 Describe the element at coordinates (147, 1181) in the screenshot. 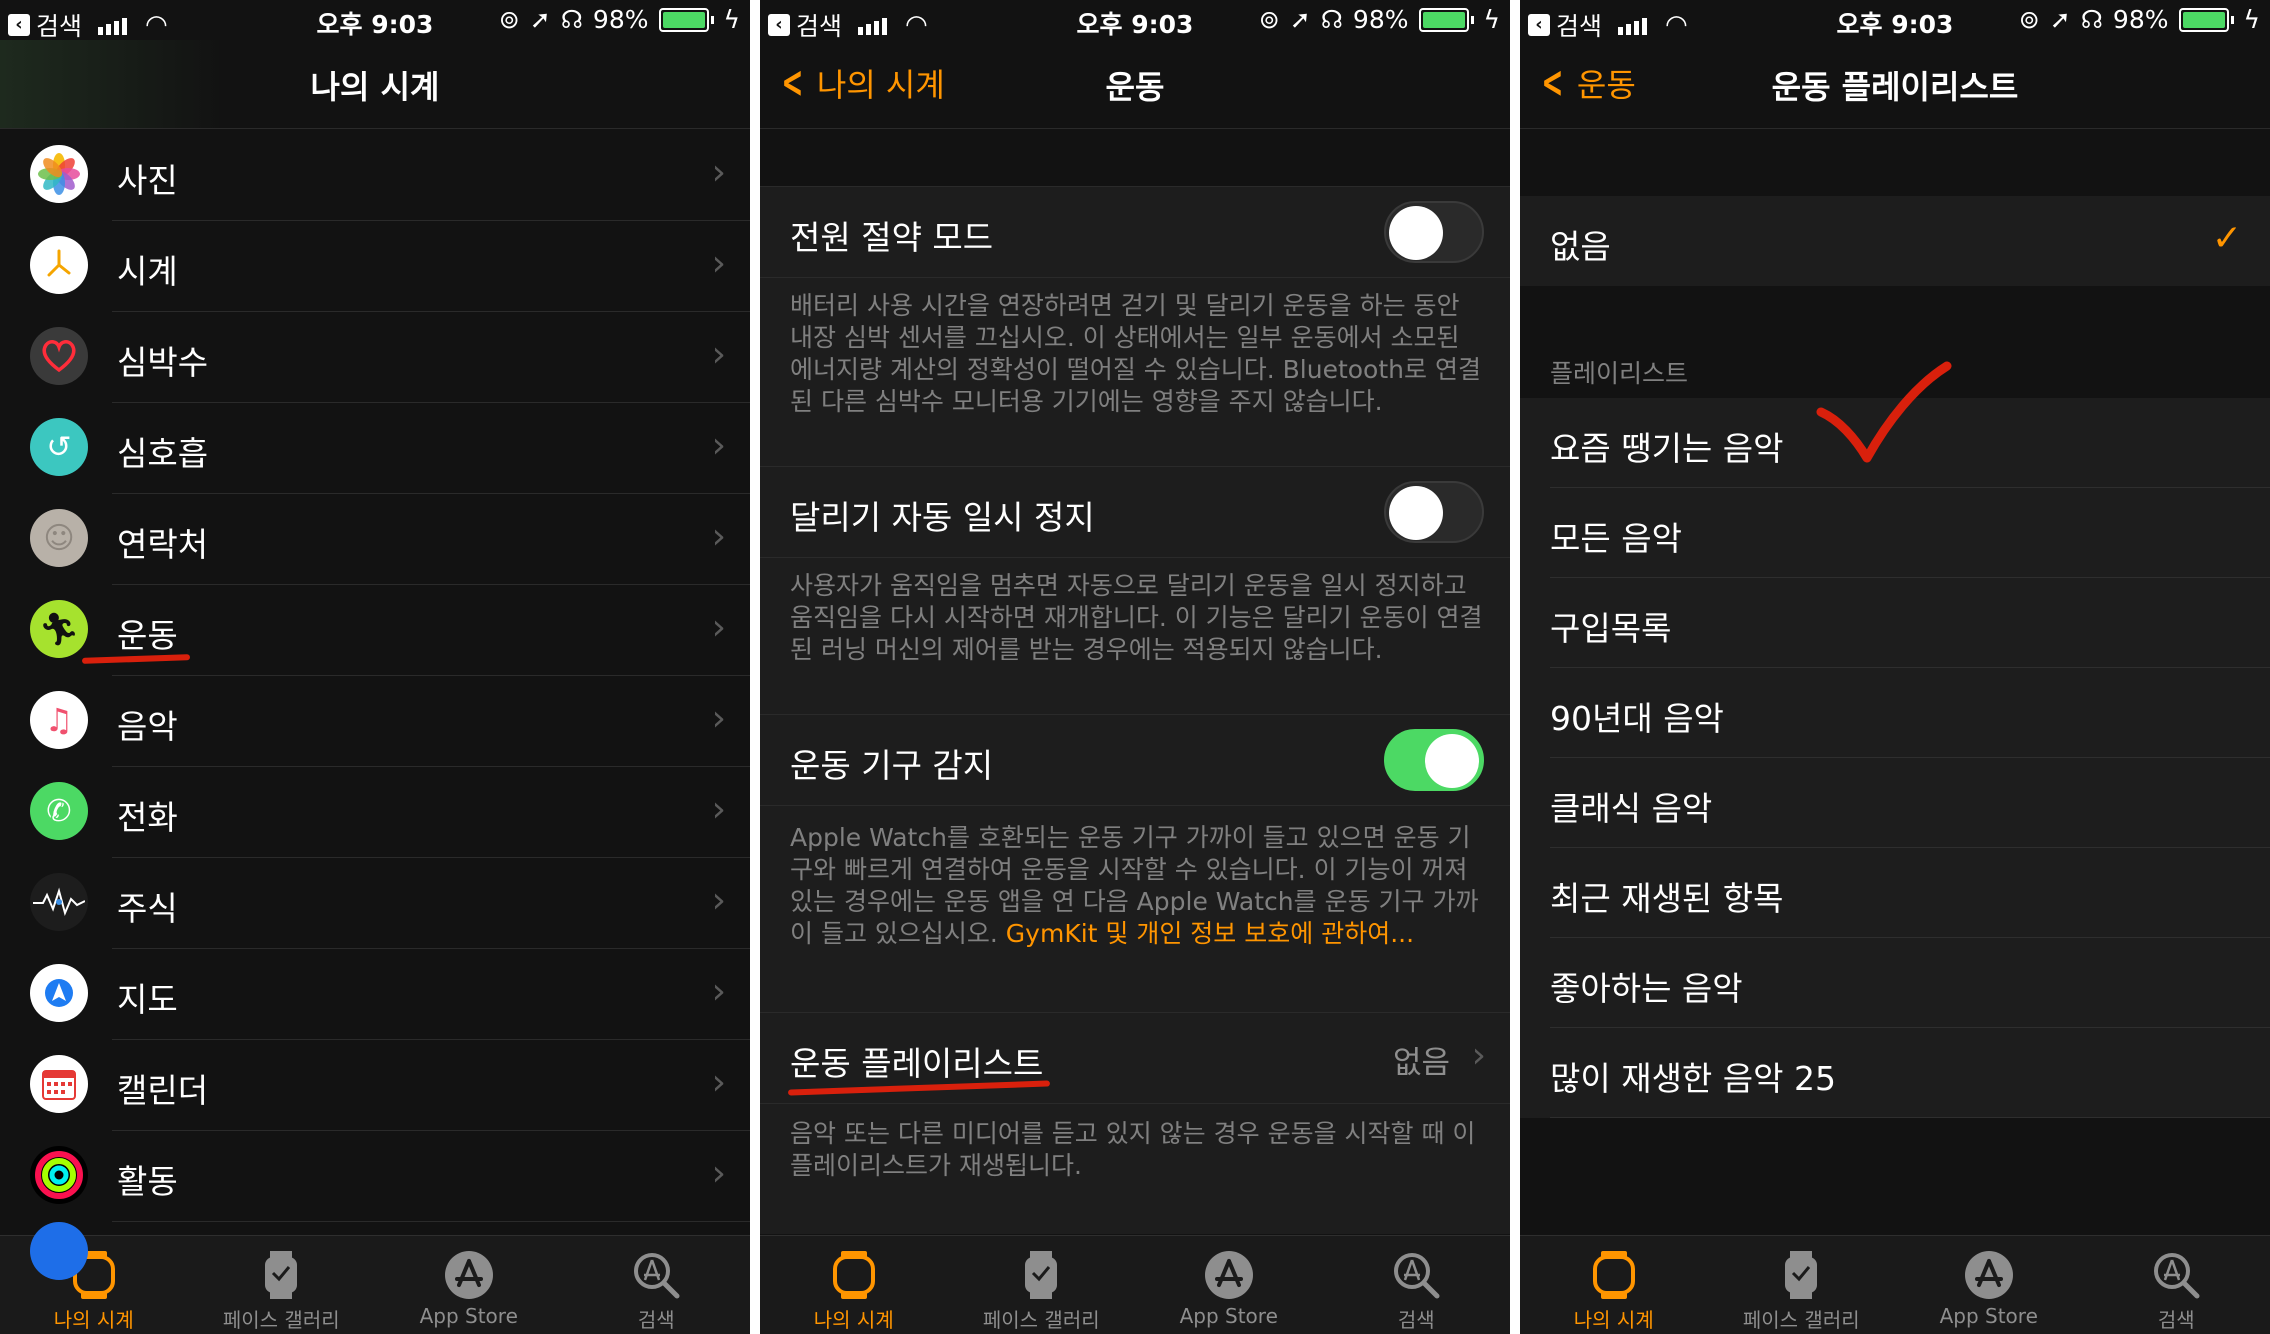

I see `app-list-label: 활동` at that location.